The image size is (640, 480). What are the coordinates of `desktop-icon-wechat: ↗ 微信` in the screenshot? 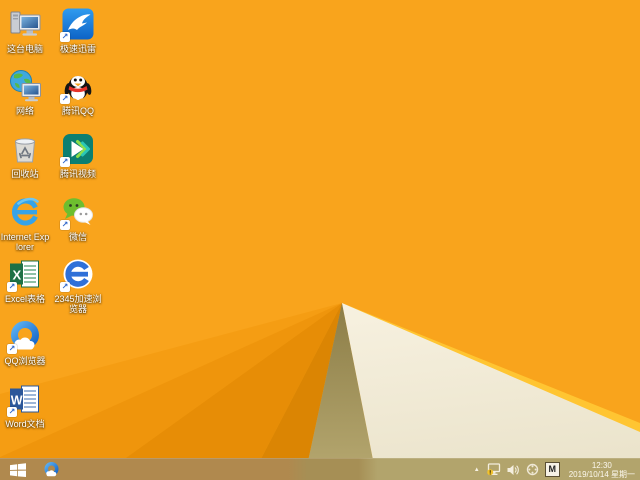 It's located at (78, 218).